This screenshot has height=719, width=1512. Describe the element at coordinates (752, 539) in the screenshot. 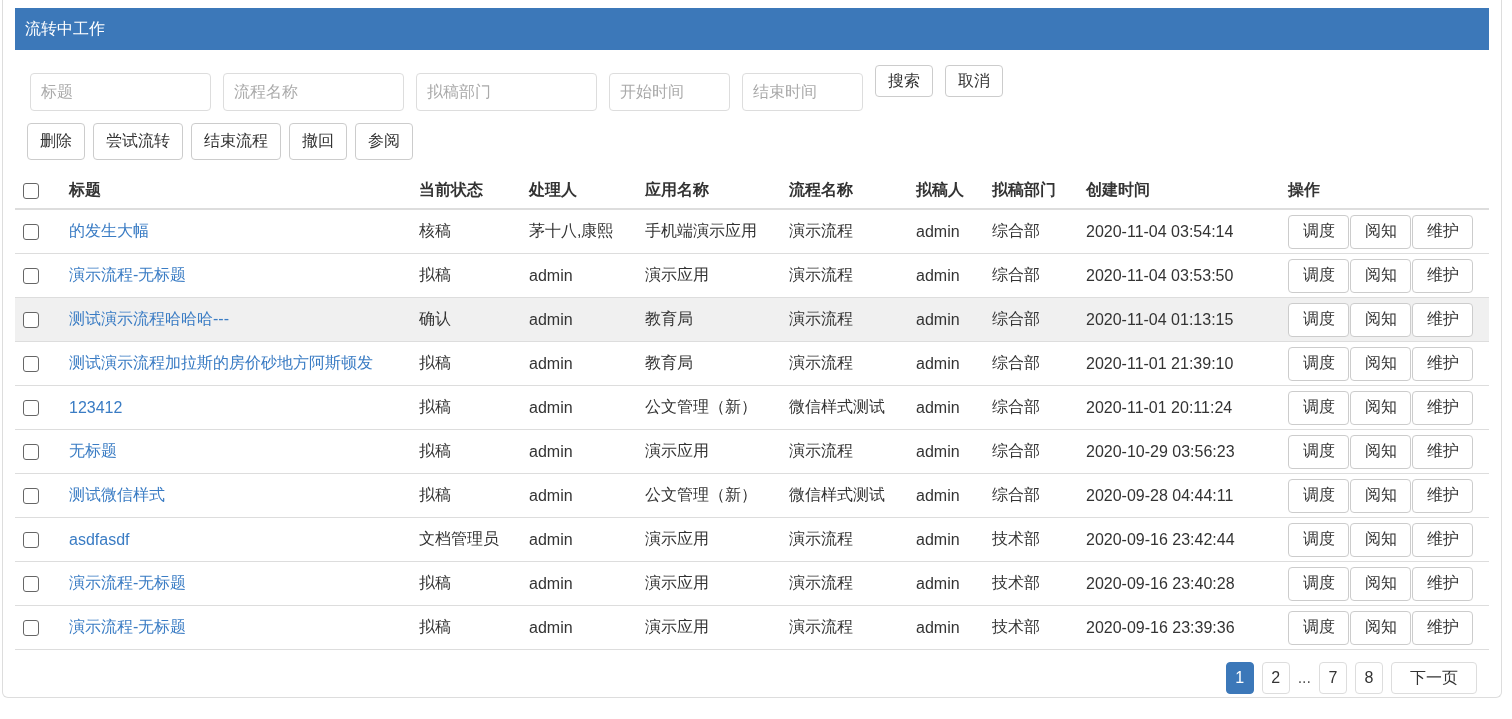

I see `table-row: asdfasdf 文档管理员 admin 演示应用 演示流程 admin 技术部 2020-09-16 23:42:44 调度 阅知 维护` at that location.